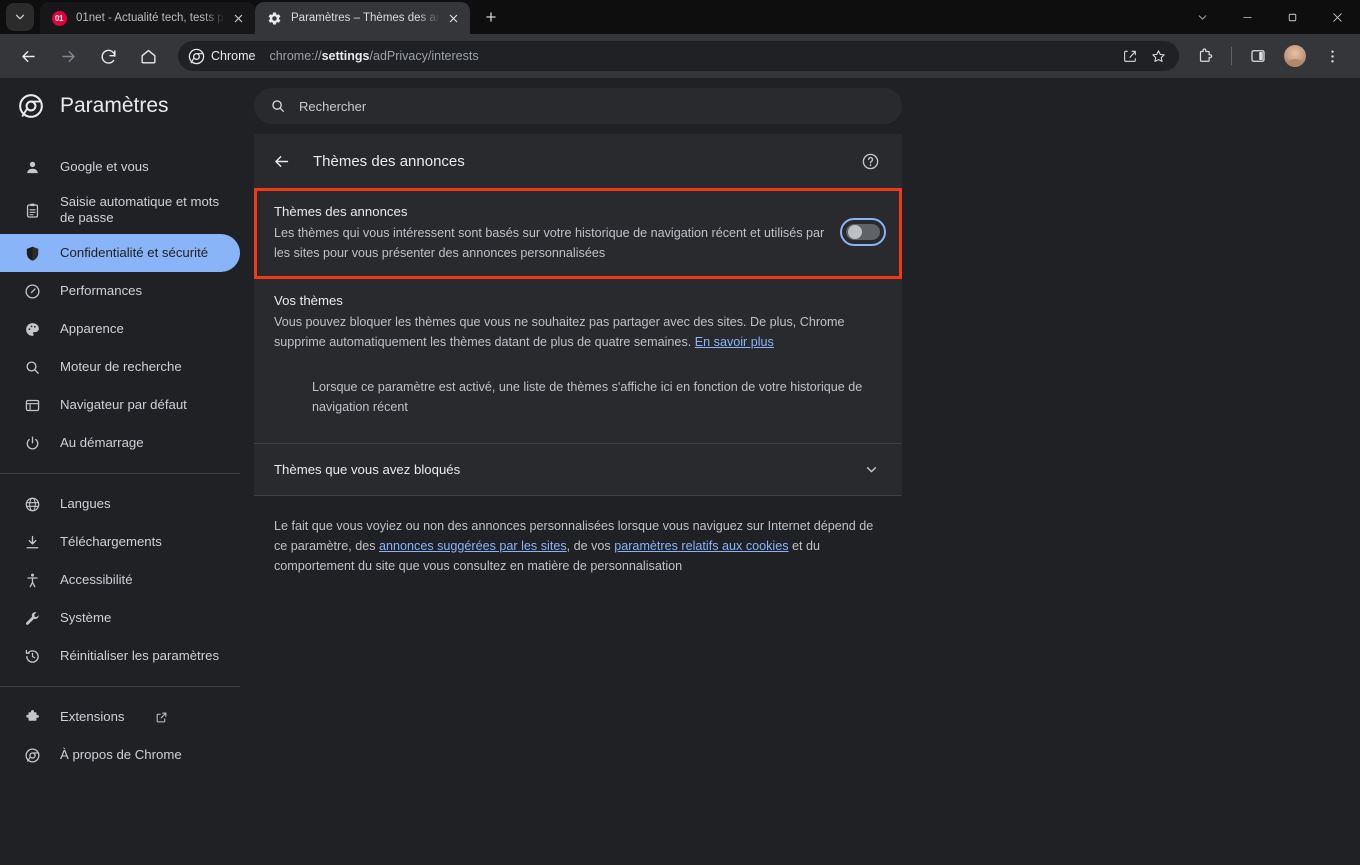 Image resolution: width=1360 pixels, height=865 pixels. Describe the element at coordinates (120, 443) in the screenshot. I see `sidebar-item-au-demarrage: Au démarrage` at that location.